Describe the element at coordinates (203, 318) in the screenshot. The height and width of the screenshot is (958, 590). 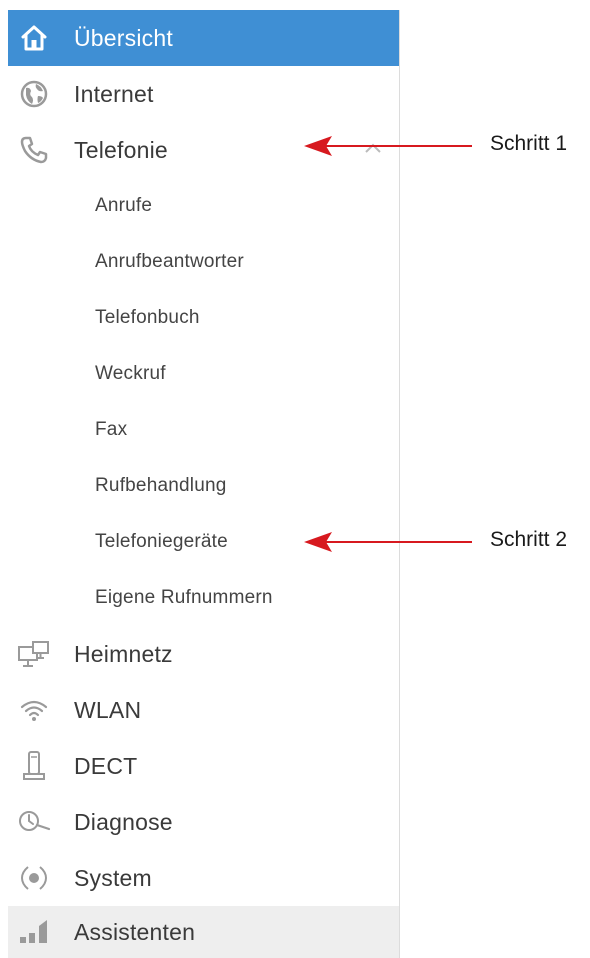
I see `submenu-item-phonebook: Telefonbuch` at that location.